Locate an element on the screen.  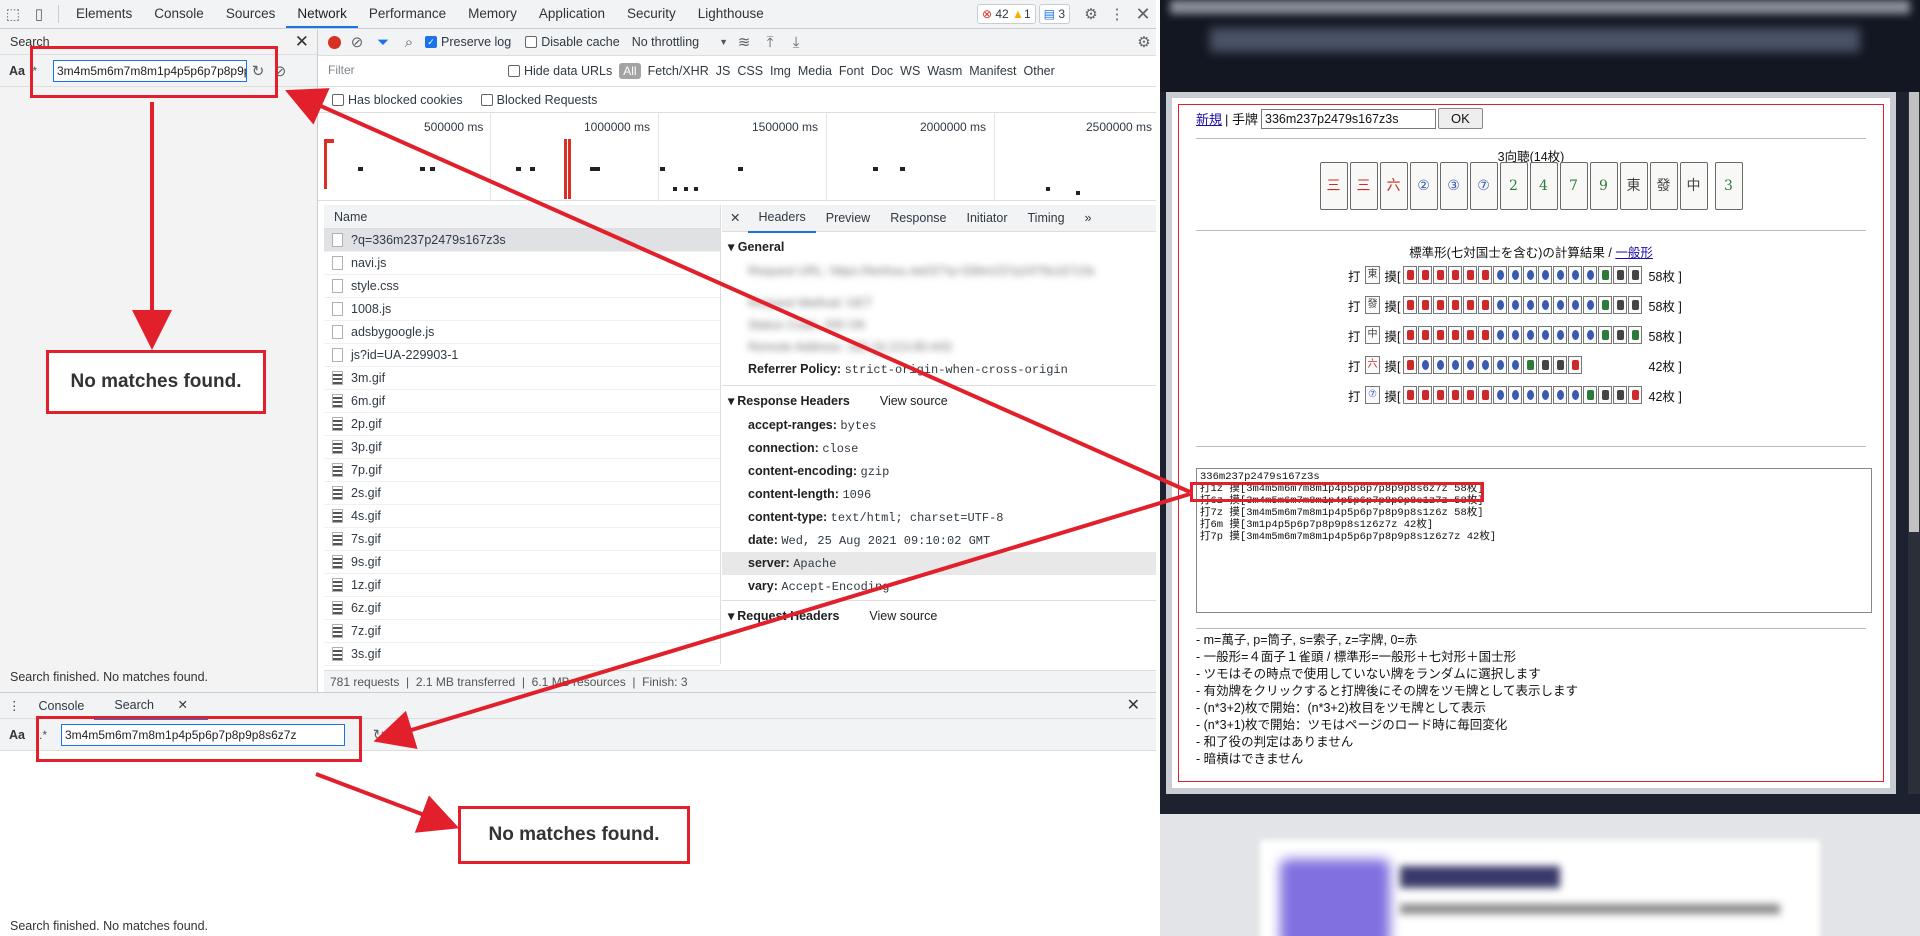
table-row: adsbygoogle.js is located at coordinates (522, 332).